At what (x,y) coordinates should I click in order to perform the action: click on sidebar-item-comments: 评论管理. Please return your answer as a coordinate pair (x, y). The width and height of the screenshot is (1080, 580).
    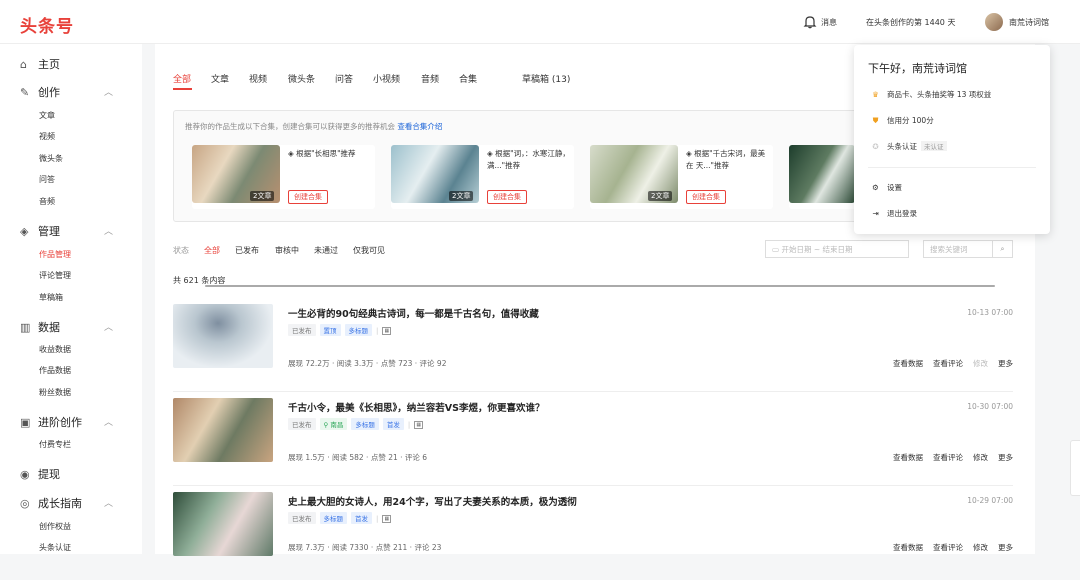
    Looking at the image, I should click on (55, 275).